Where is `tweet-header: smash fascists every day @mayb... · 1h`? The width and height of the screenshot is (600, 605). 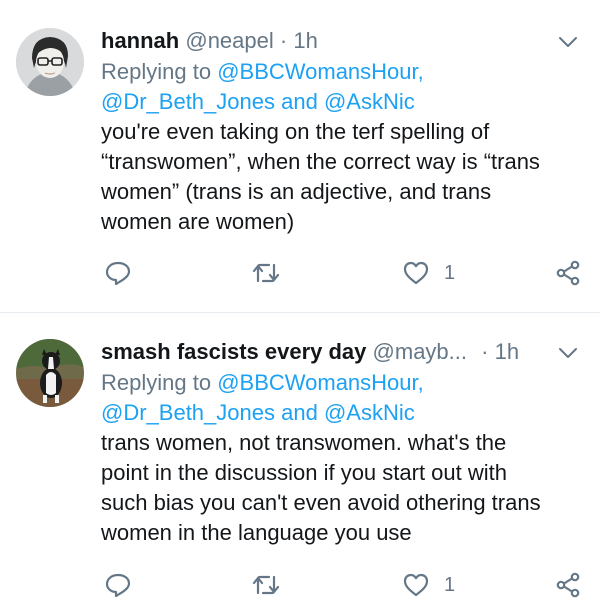 tweet-header: smash fascists every day @mayb... · 1h is located at coordinates (338, 352).